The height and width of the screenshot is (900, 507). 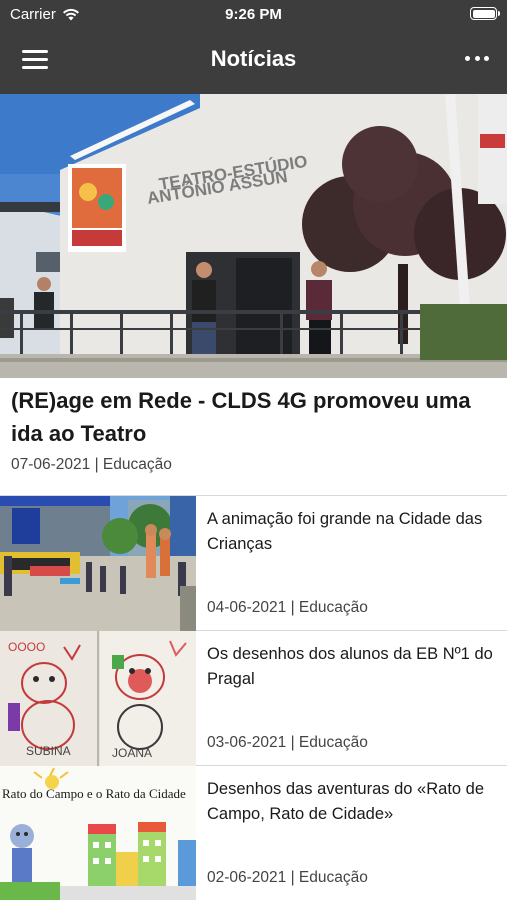 I want to click on news-thumbnail: Rato do Campo e o Rato da Cidade, so click(x=98, y=833).